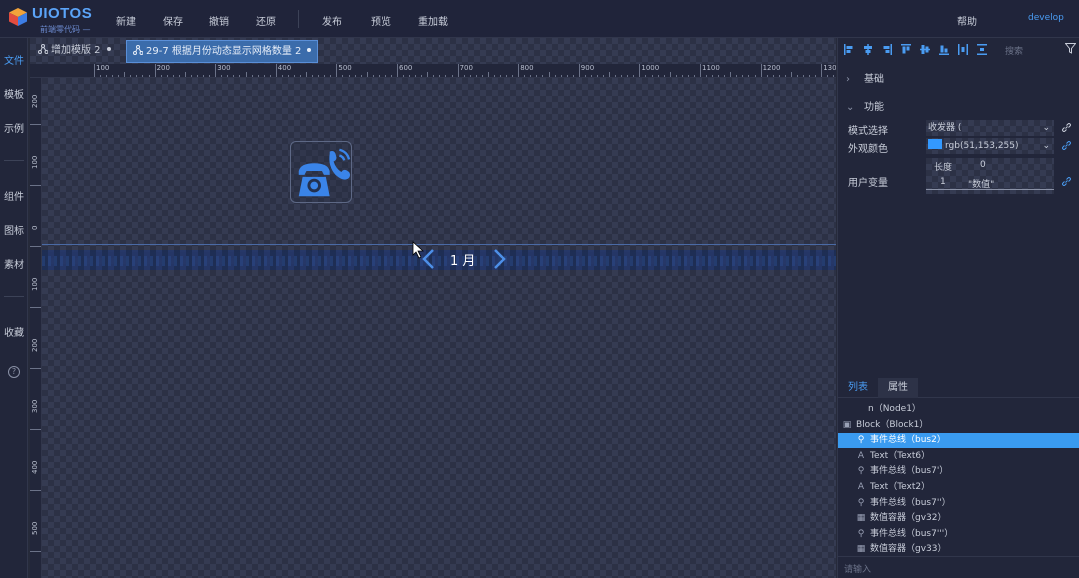 This screenshot has height=578, width=1079. What do you see at coordinates (982, 49) in the screenshot?
I see `distribute-v-icon` at bounding box center [982, 49].